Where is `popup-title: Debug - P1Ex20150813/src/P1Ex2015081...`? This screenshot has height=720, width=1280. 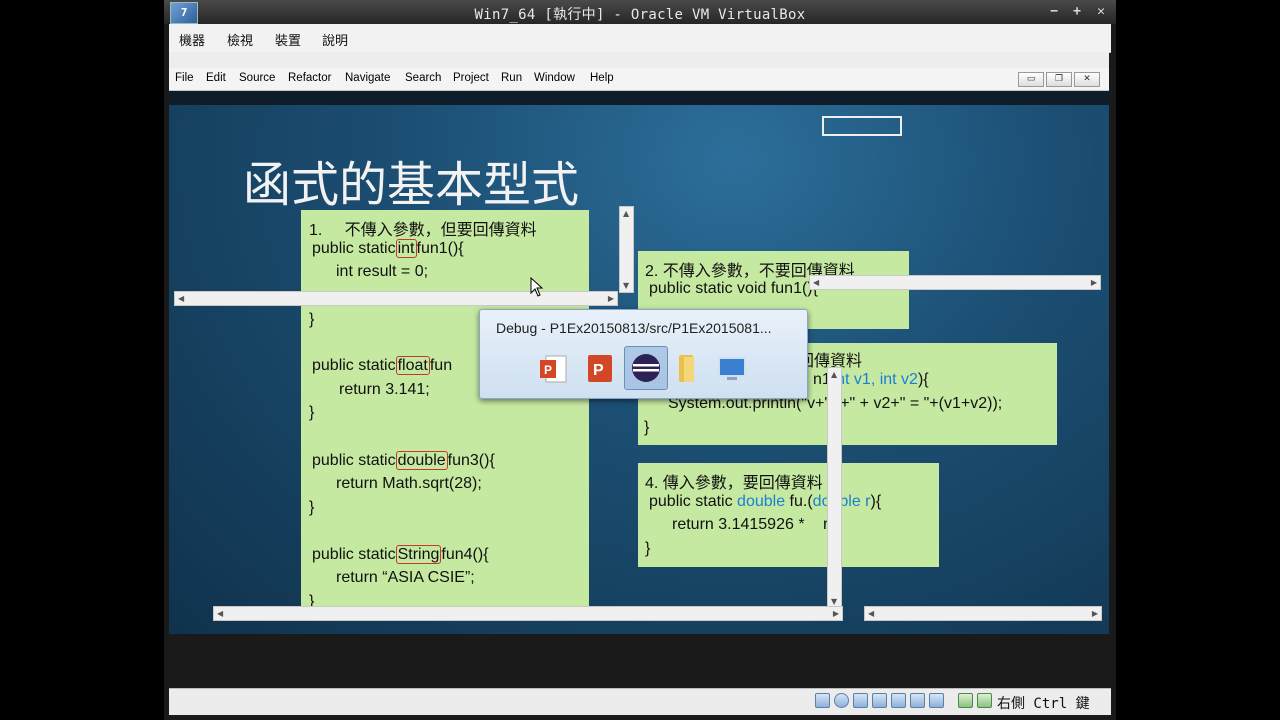
popup-title: Debug - P1Ex20150813/src/P1Ex2015081... is located at coordinates (634, 328).